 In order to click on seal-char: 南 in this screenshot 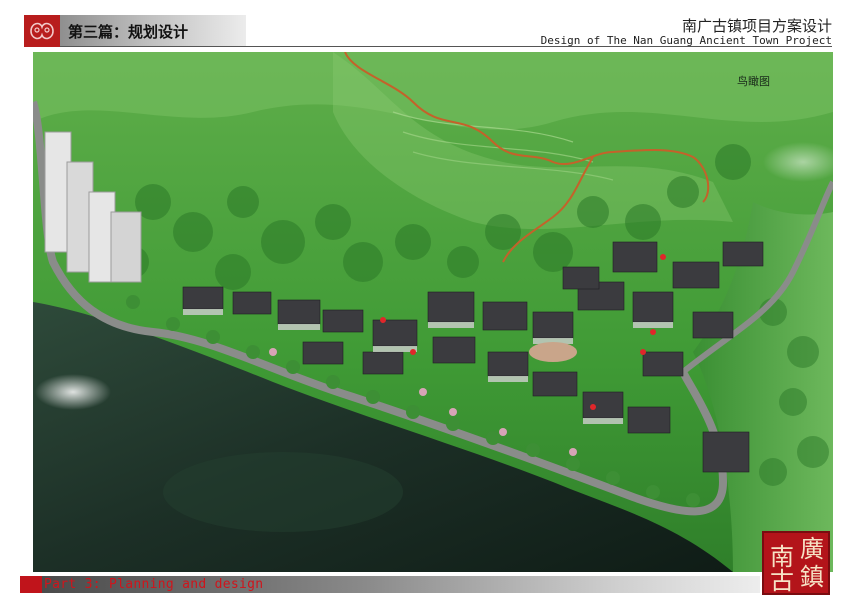, I will do `click(782, 557)`.